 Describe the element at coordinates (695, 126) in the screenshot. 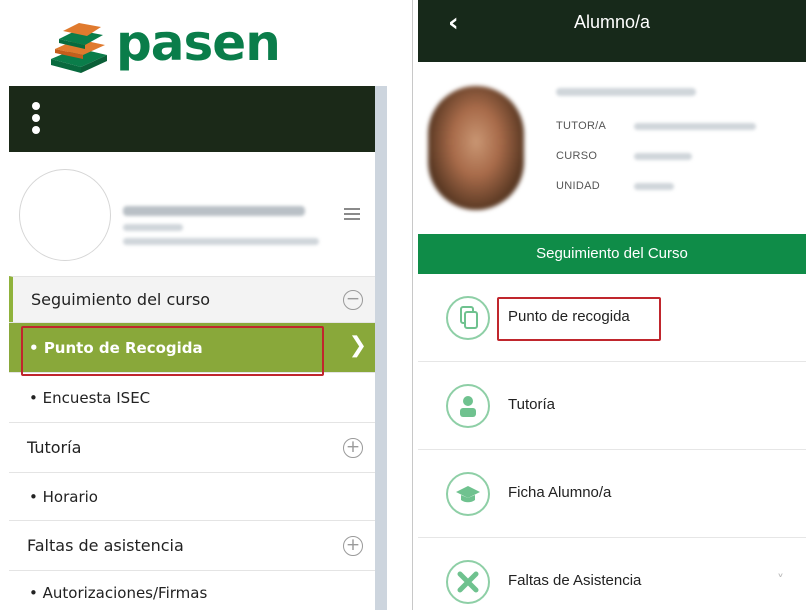

I see `tutor-value-blurred` at that location.